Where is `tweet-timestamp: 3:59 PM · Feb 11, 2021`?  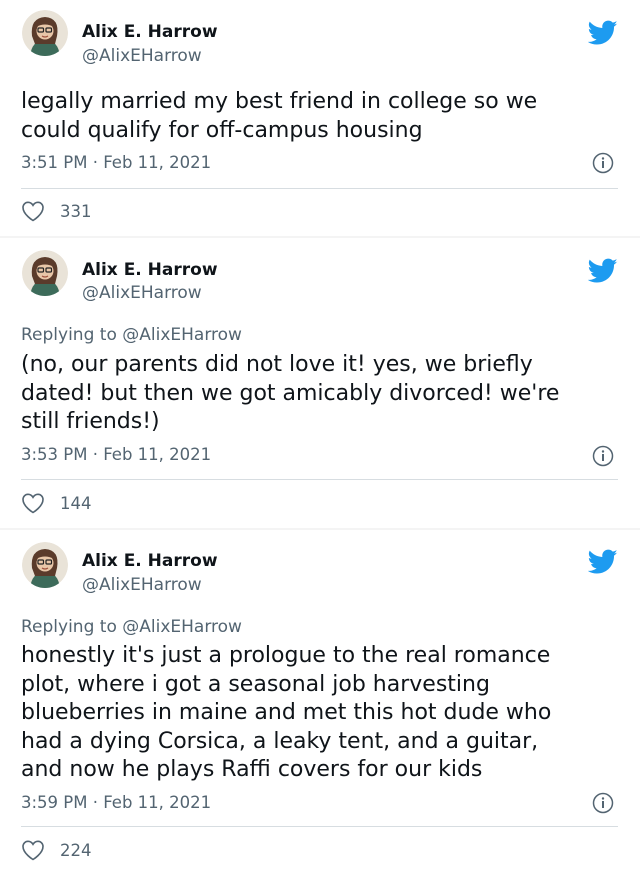
tweet-timestamp: 3:59 PM · Feb 11, 2021 is located at coordinates (116, 802).